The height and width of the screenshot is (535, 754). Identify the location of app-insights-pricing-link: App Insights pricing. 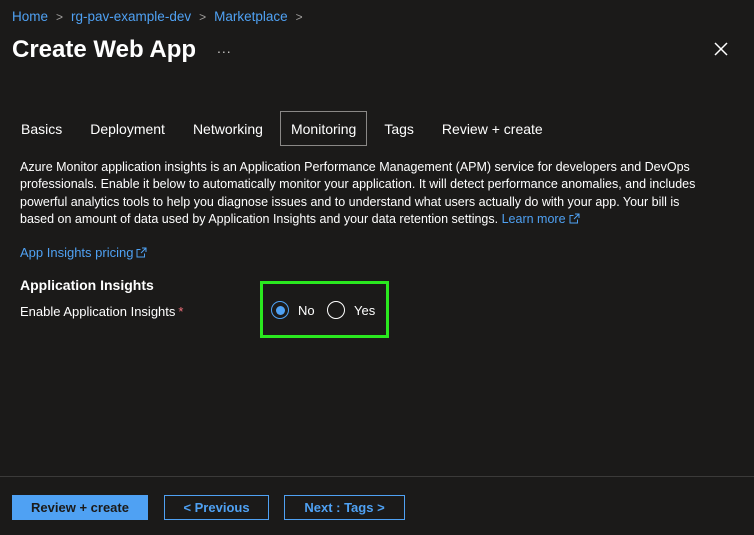
(83, 252).